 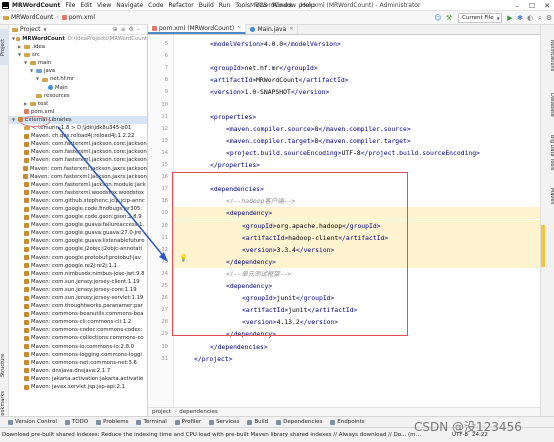 What do you see at coordinates (78, 355) in the screenshot?
I see `tree-item: Maven: commons-logging:commons-loggi` at bounding box center [78, 355].